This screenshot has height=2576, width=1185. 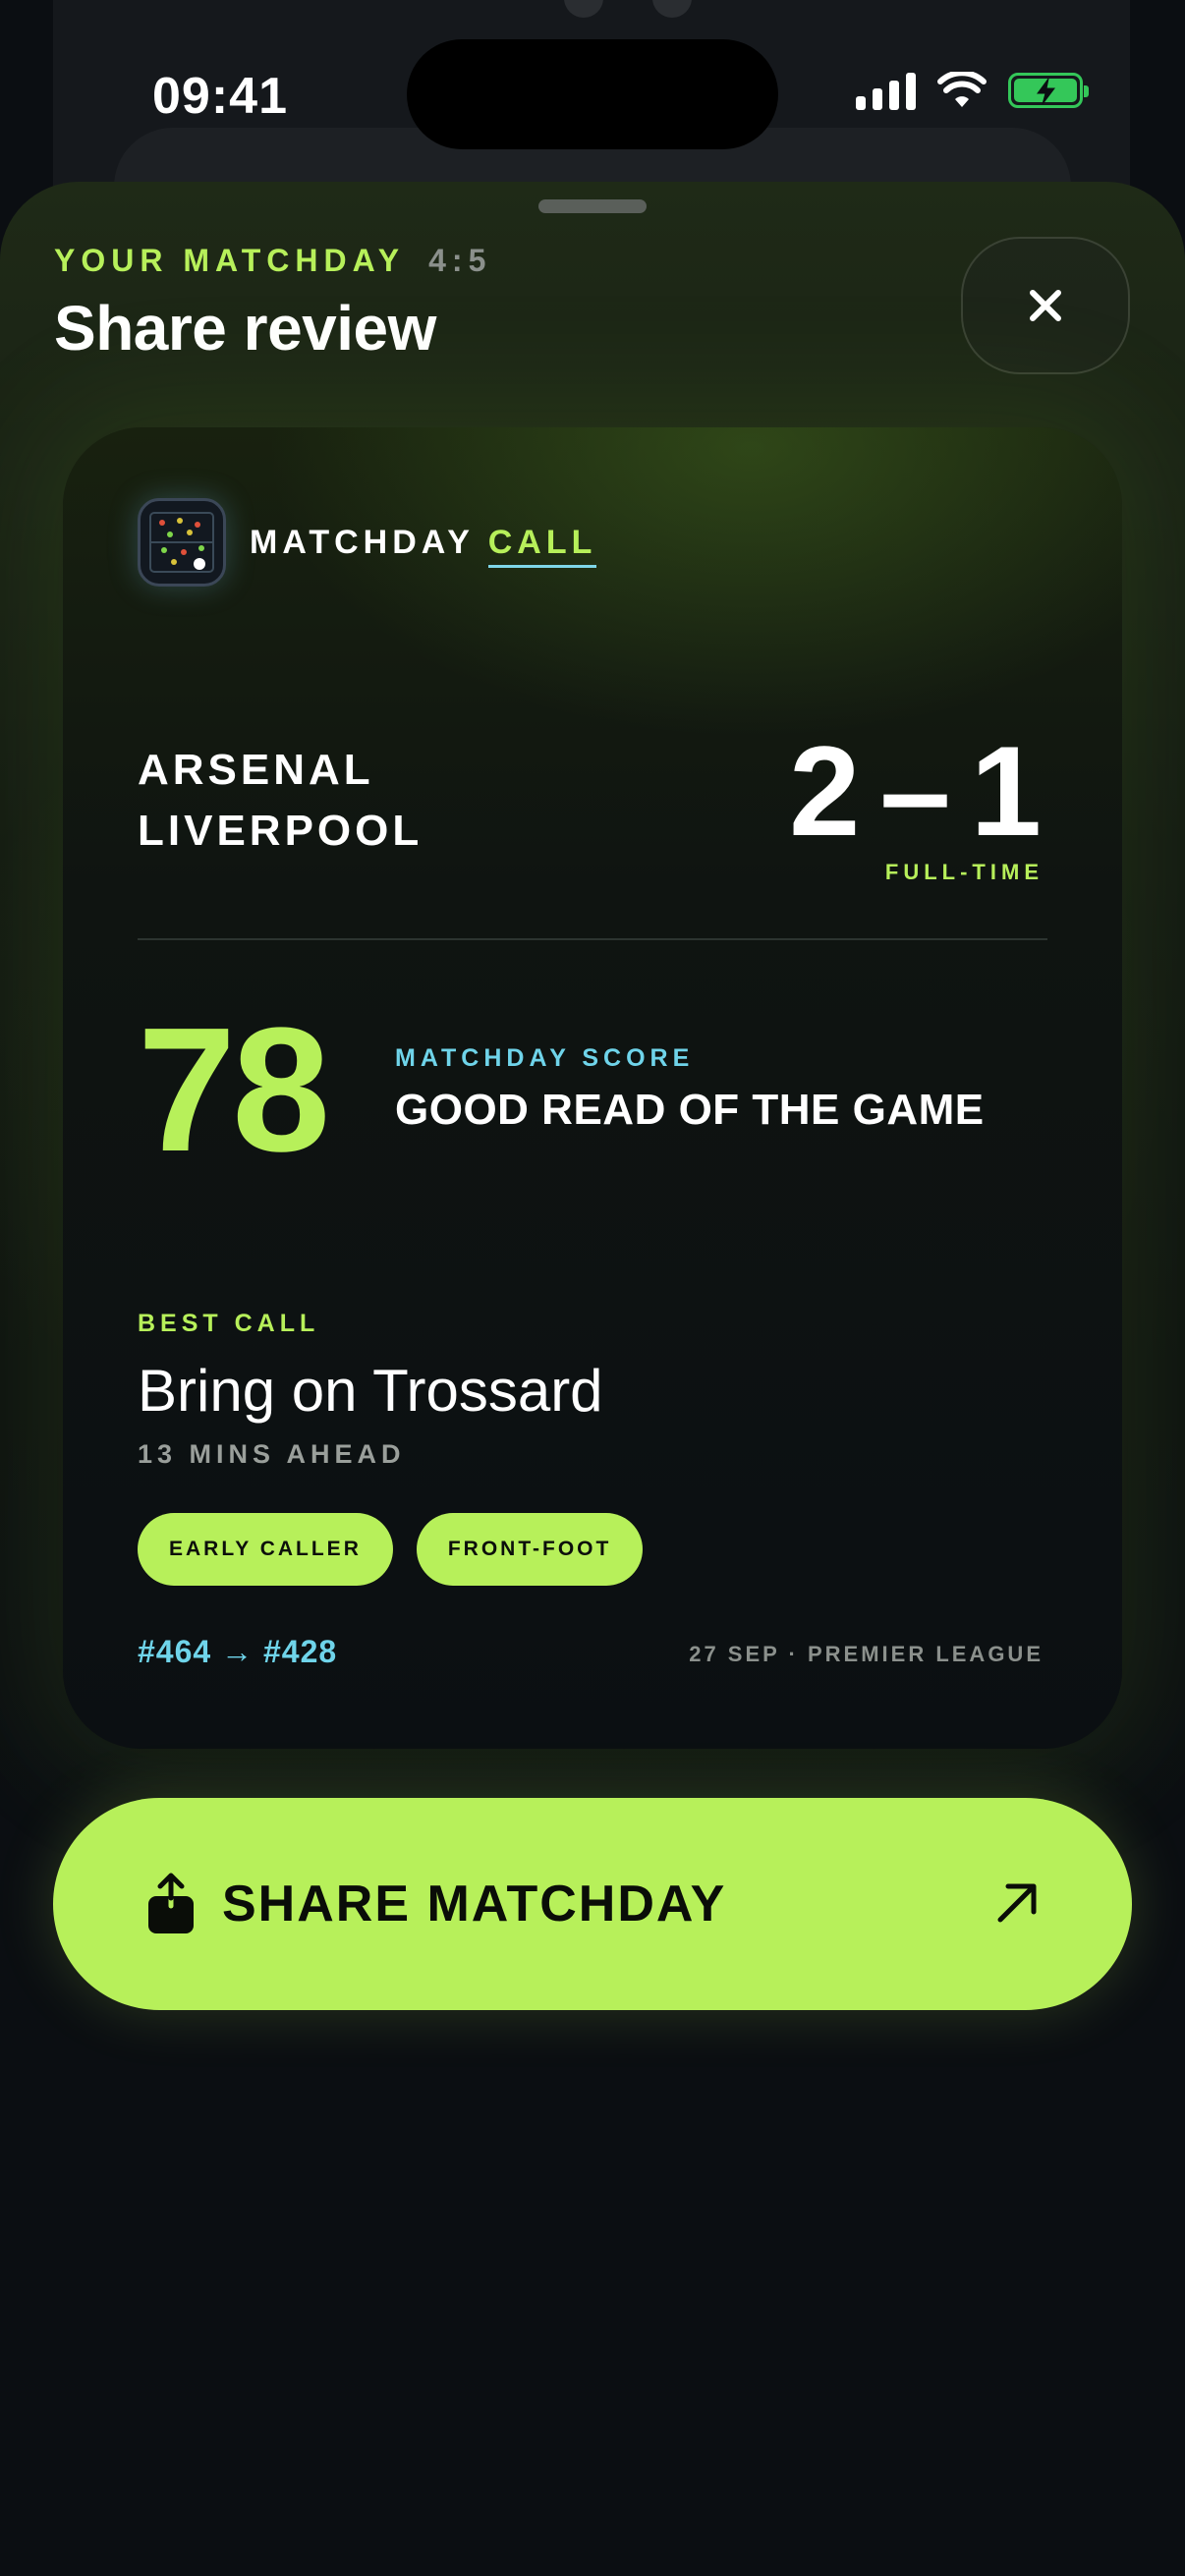 I want to click on badge-early-caller: EARLY CALLER, so click(x=265, y=1549).